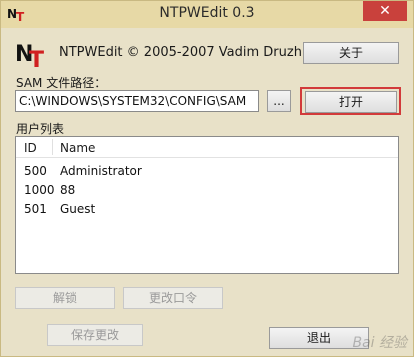 The height and width of the screenshot is (357, 414). Describe the element at coordinates (77, 148) in the screenshot. I see `column-header-name: Name` at that location.